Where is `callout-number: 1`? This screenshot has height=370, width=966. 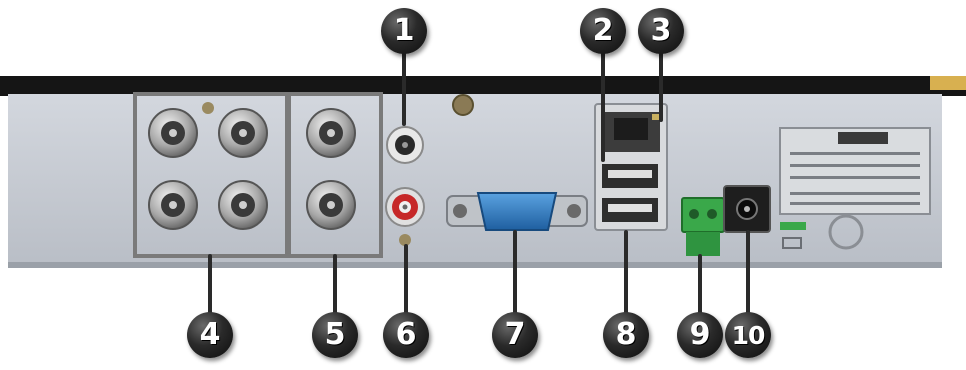 callout-number: 1 is located at coordinates (404, 30).